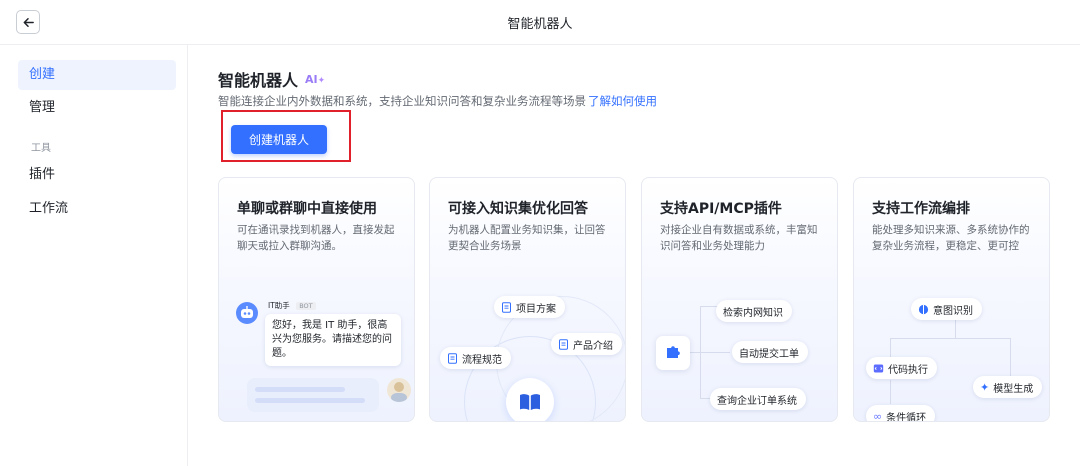  I want to click on loop-icon: ∞, so click(878, 415).